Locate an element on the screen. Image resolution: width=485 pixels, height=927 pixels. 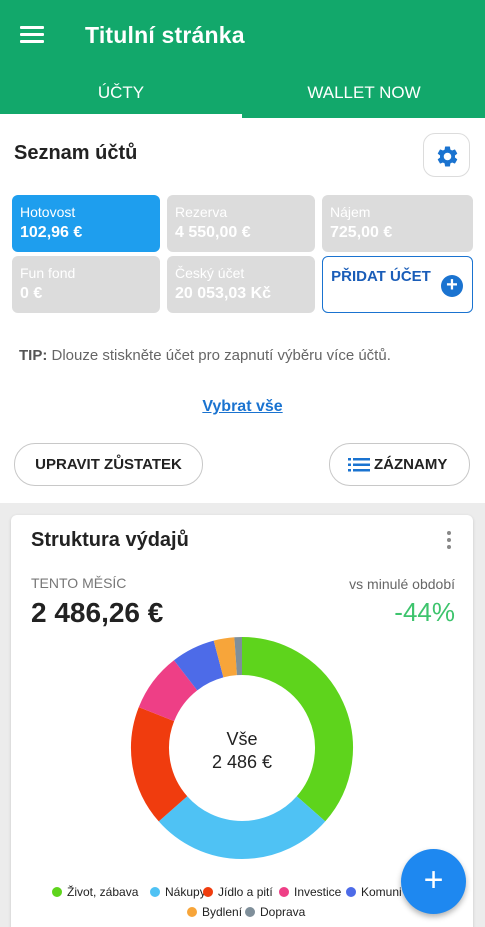
legend-label: Investice is located at coordinates (318, 892).